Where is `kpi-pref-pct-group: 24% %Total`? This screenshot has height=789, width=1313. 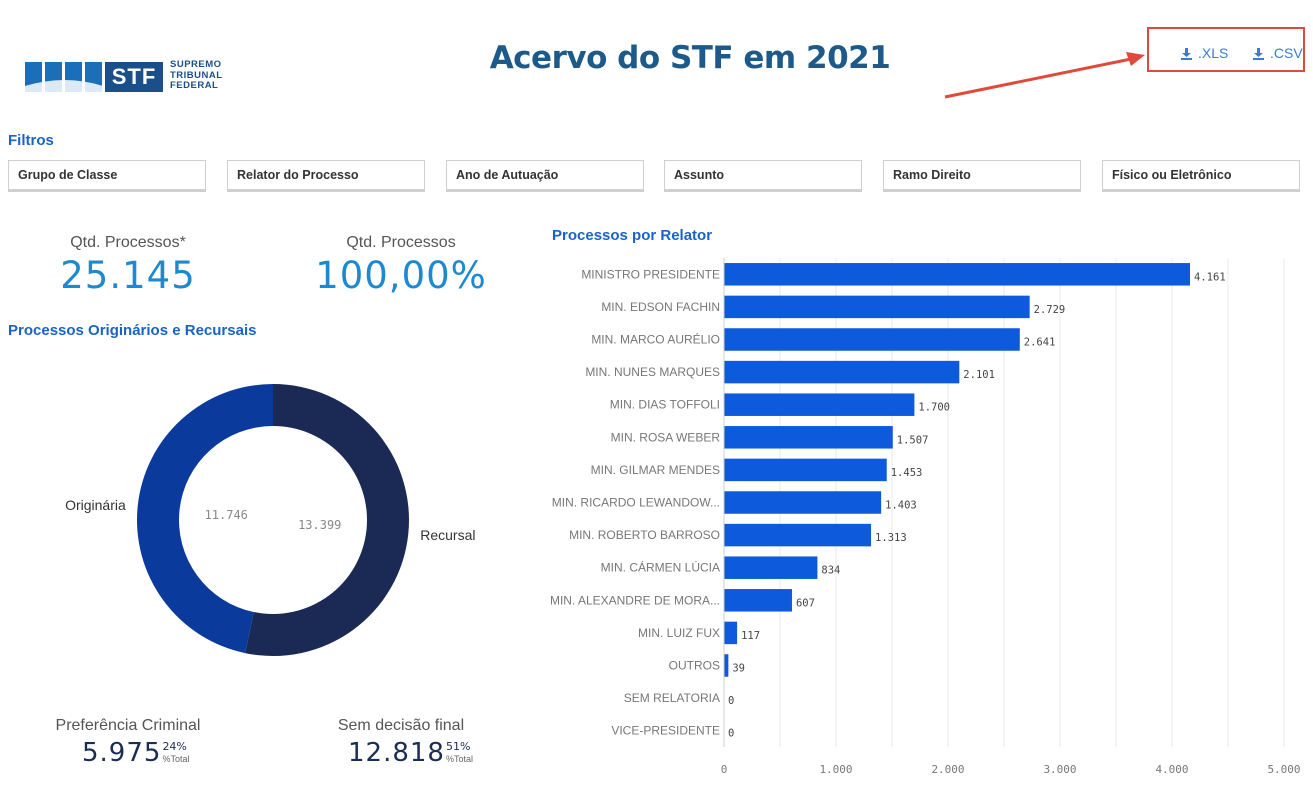
kpi-pref-pct-group: 24% %Total is located at coordinates (175, 753).